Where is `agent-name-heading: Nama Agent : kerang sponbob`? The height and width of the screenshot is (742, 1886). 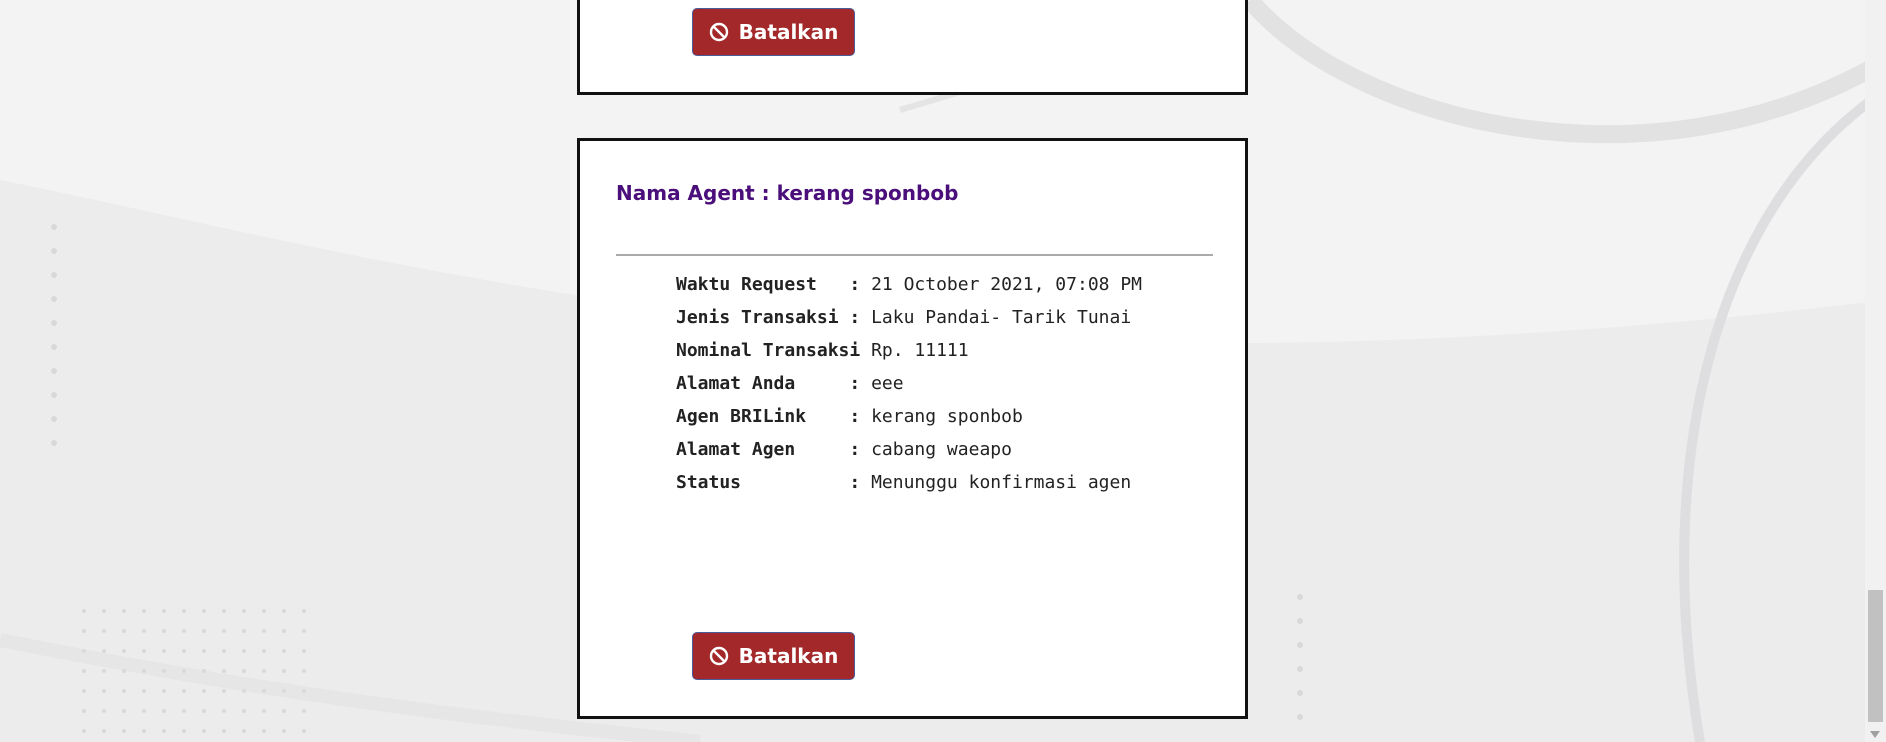
agent-name-heading: Nama Agent : kerang sponbob is located at coordinates (787, 193).